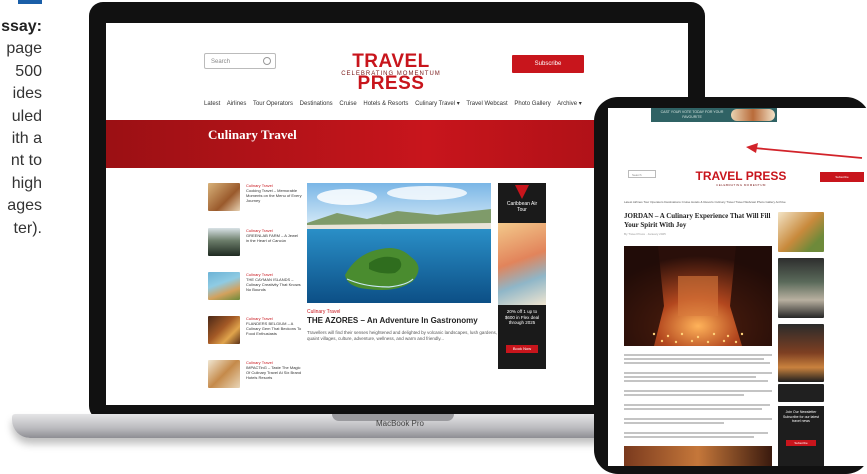  I want to click on nav-item-hotels: Hotels & Resorts, so click(385, 104).